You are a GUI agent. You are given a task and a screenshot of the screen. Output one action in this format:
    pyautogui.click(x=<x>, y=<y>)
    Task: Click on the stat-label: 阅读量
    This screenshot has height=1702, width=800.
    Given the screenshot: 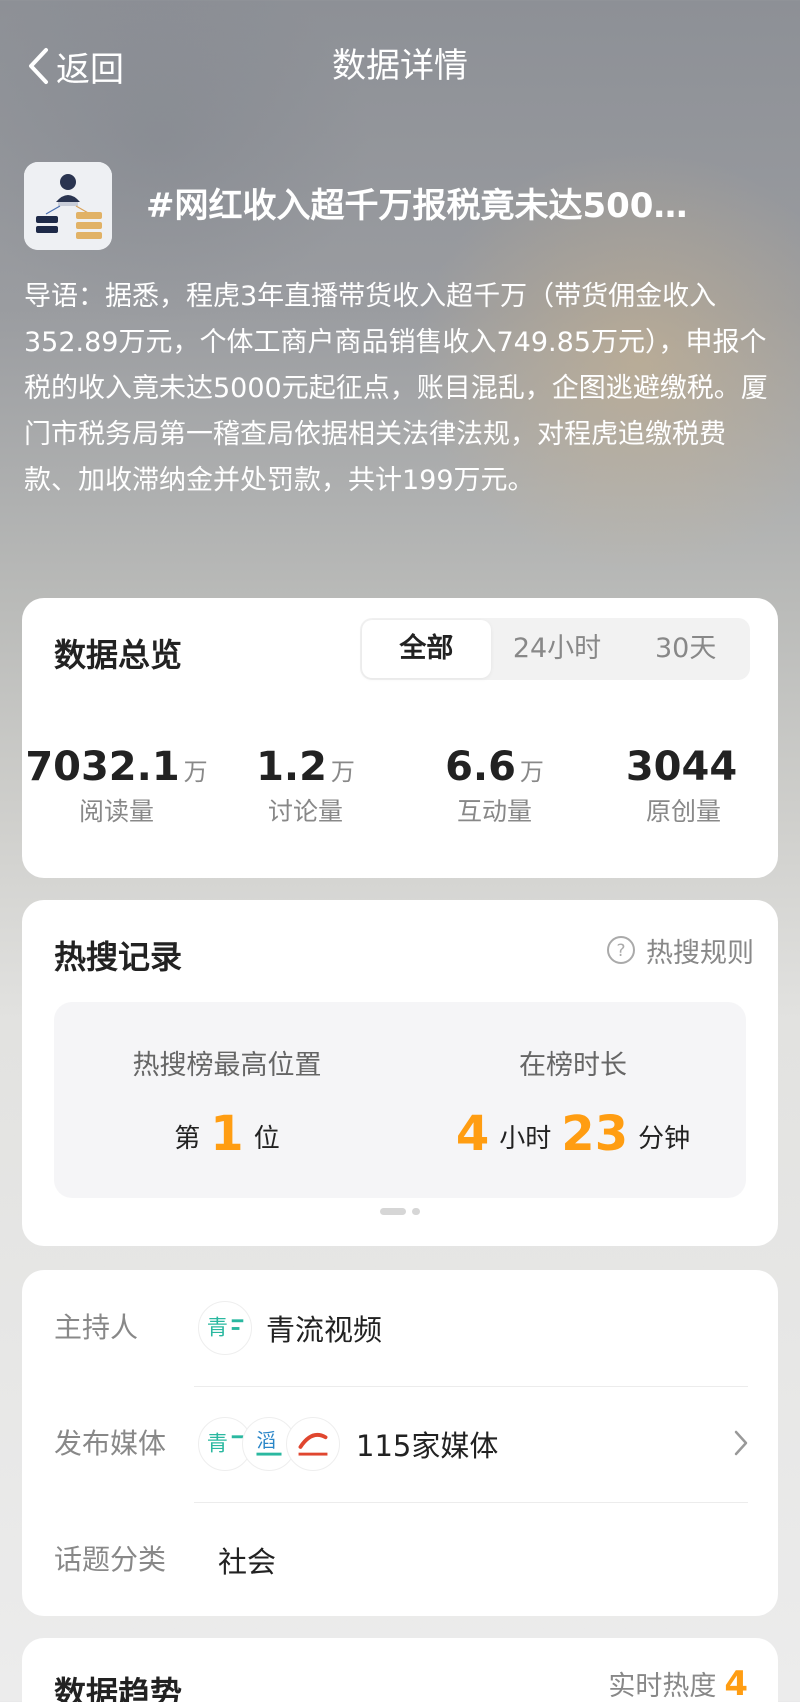 What is the action you would take?
    pyautogui.click(x=116, y=811)
    